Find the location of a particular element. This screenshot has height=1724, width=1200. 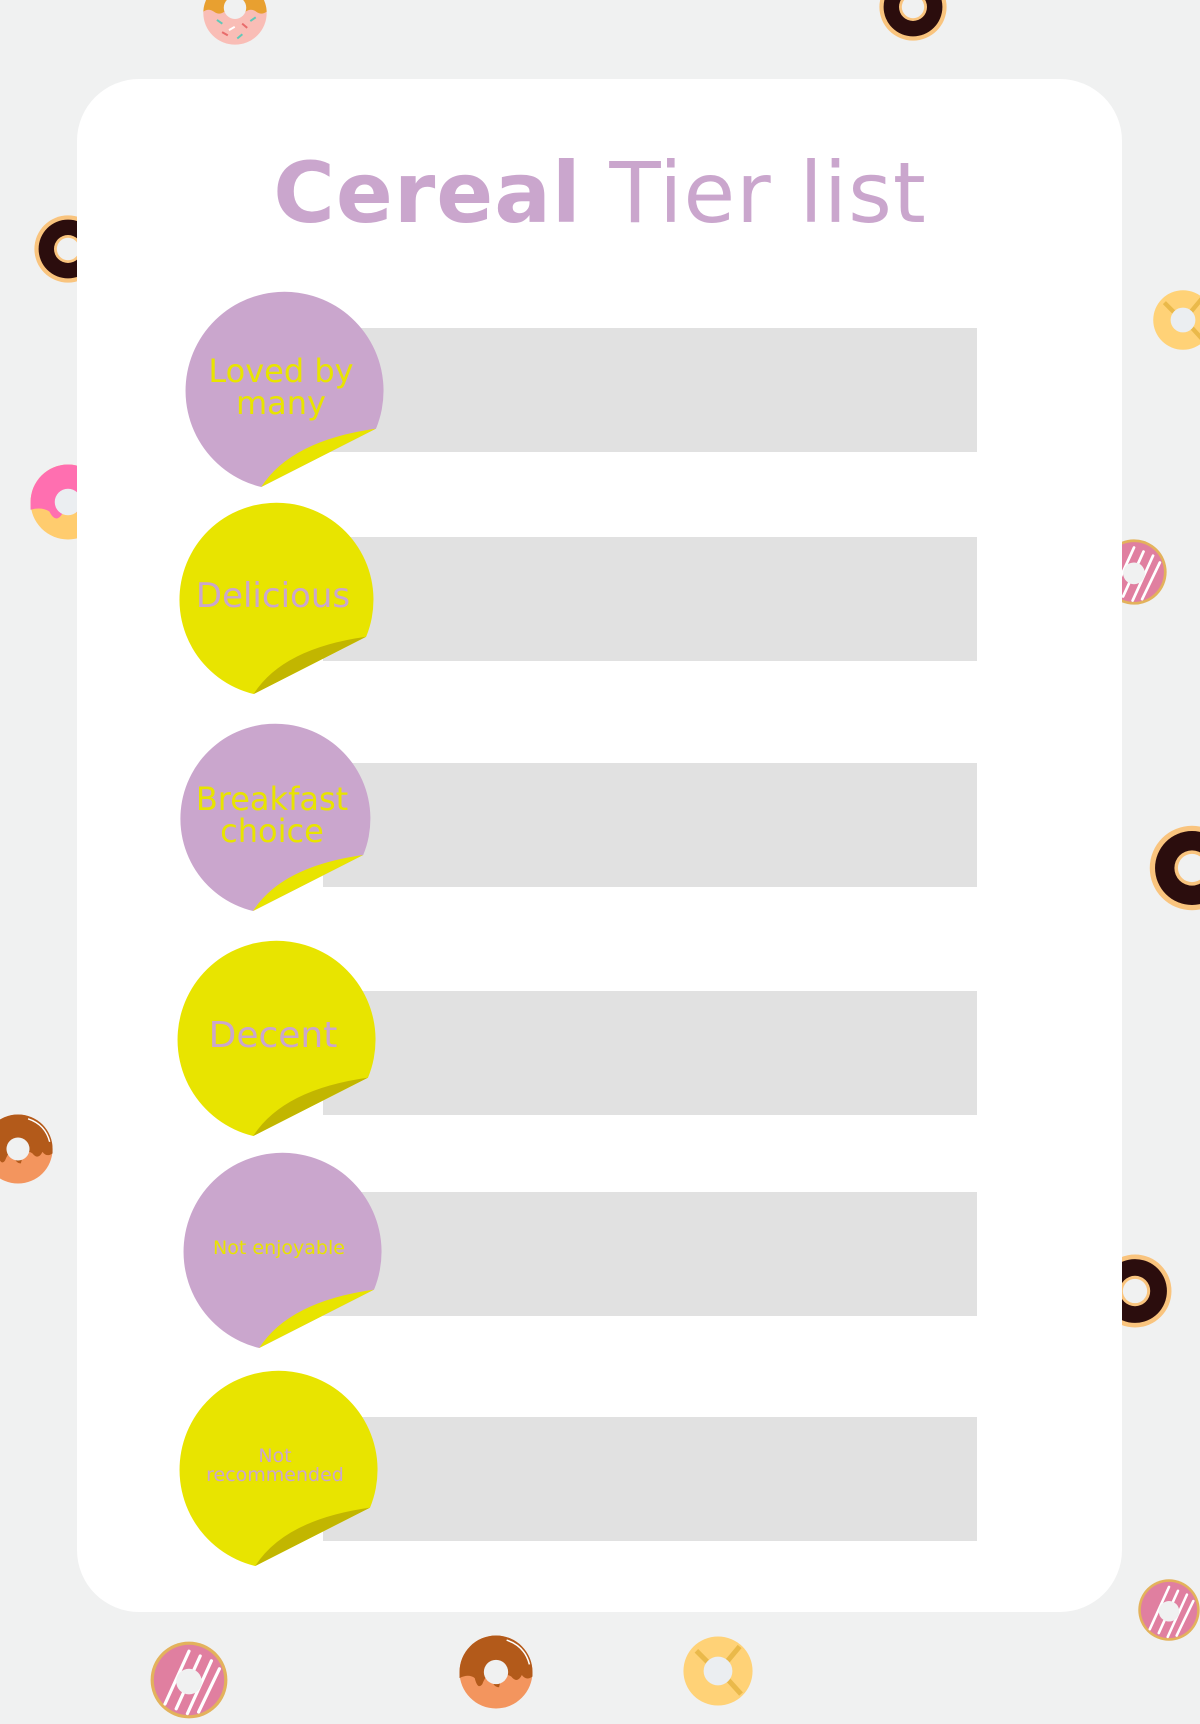

tier-sticker: Not recommended is located at coordinates (277, 1468).